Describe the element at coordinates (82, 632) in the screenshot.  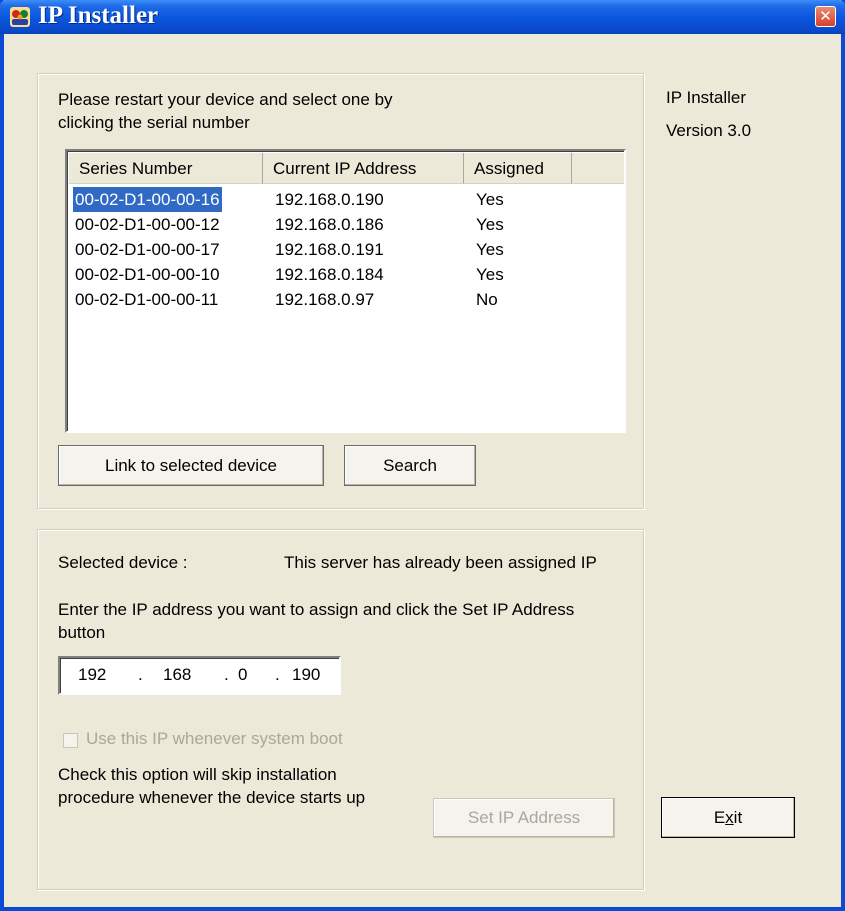
I see `assign-instruction-line2: button` at that location.